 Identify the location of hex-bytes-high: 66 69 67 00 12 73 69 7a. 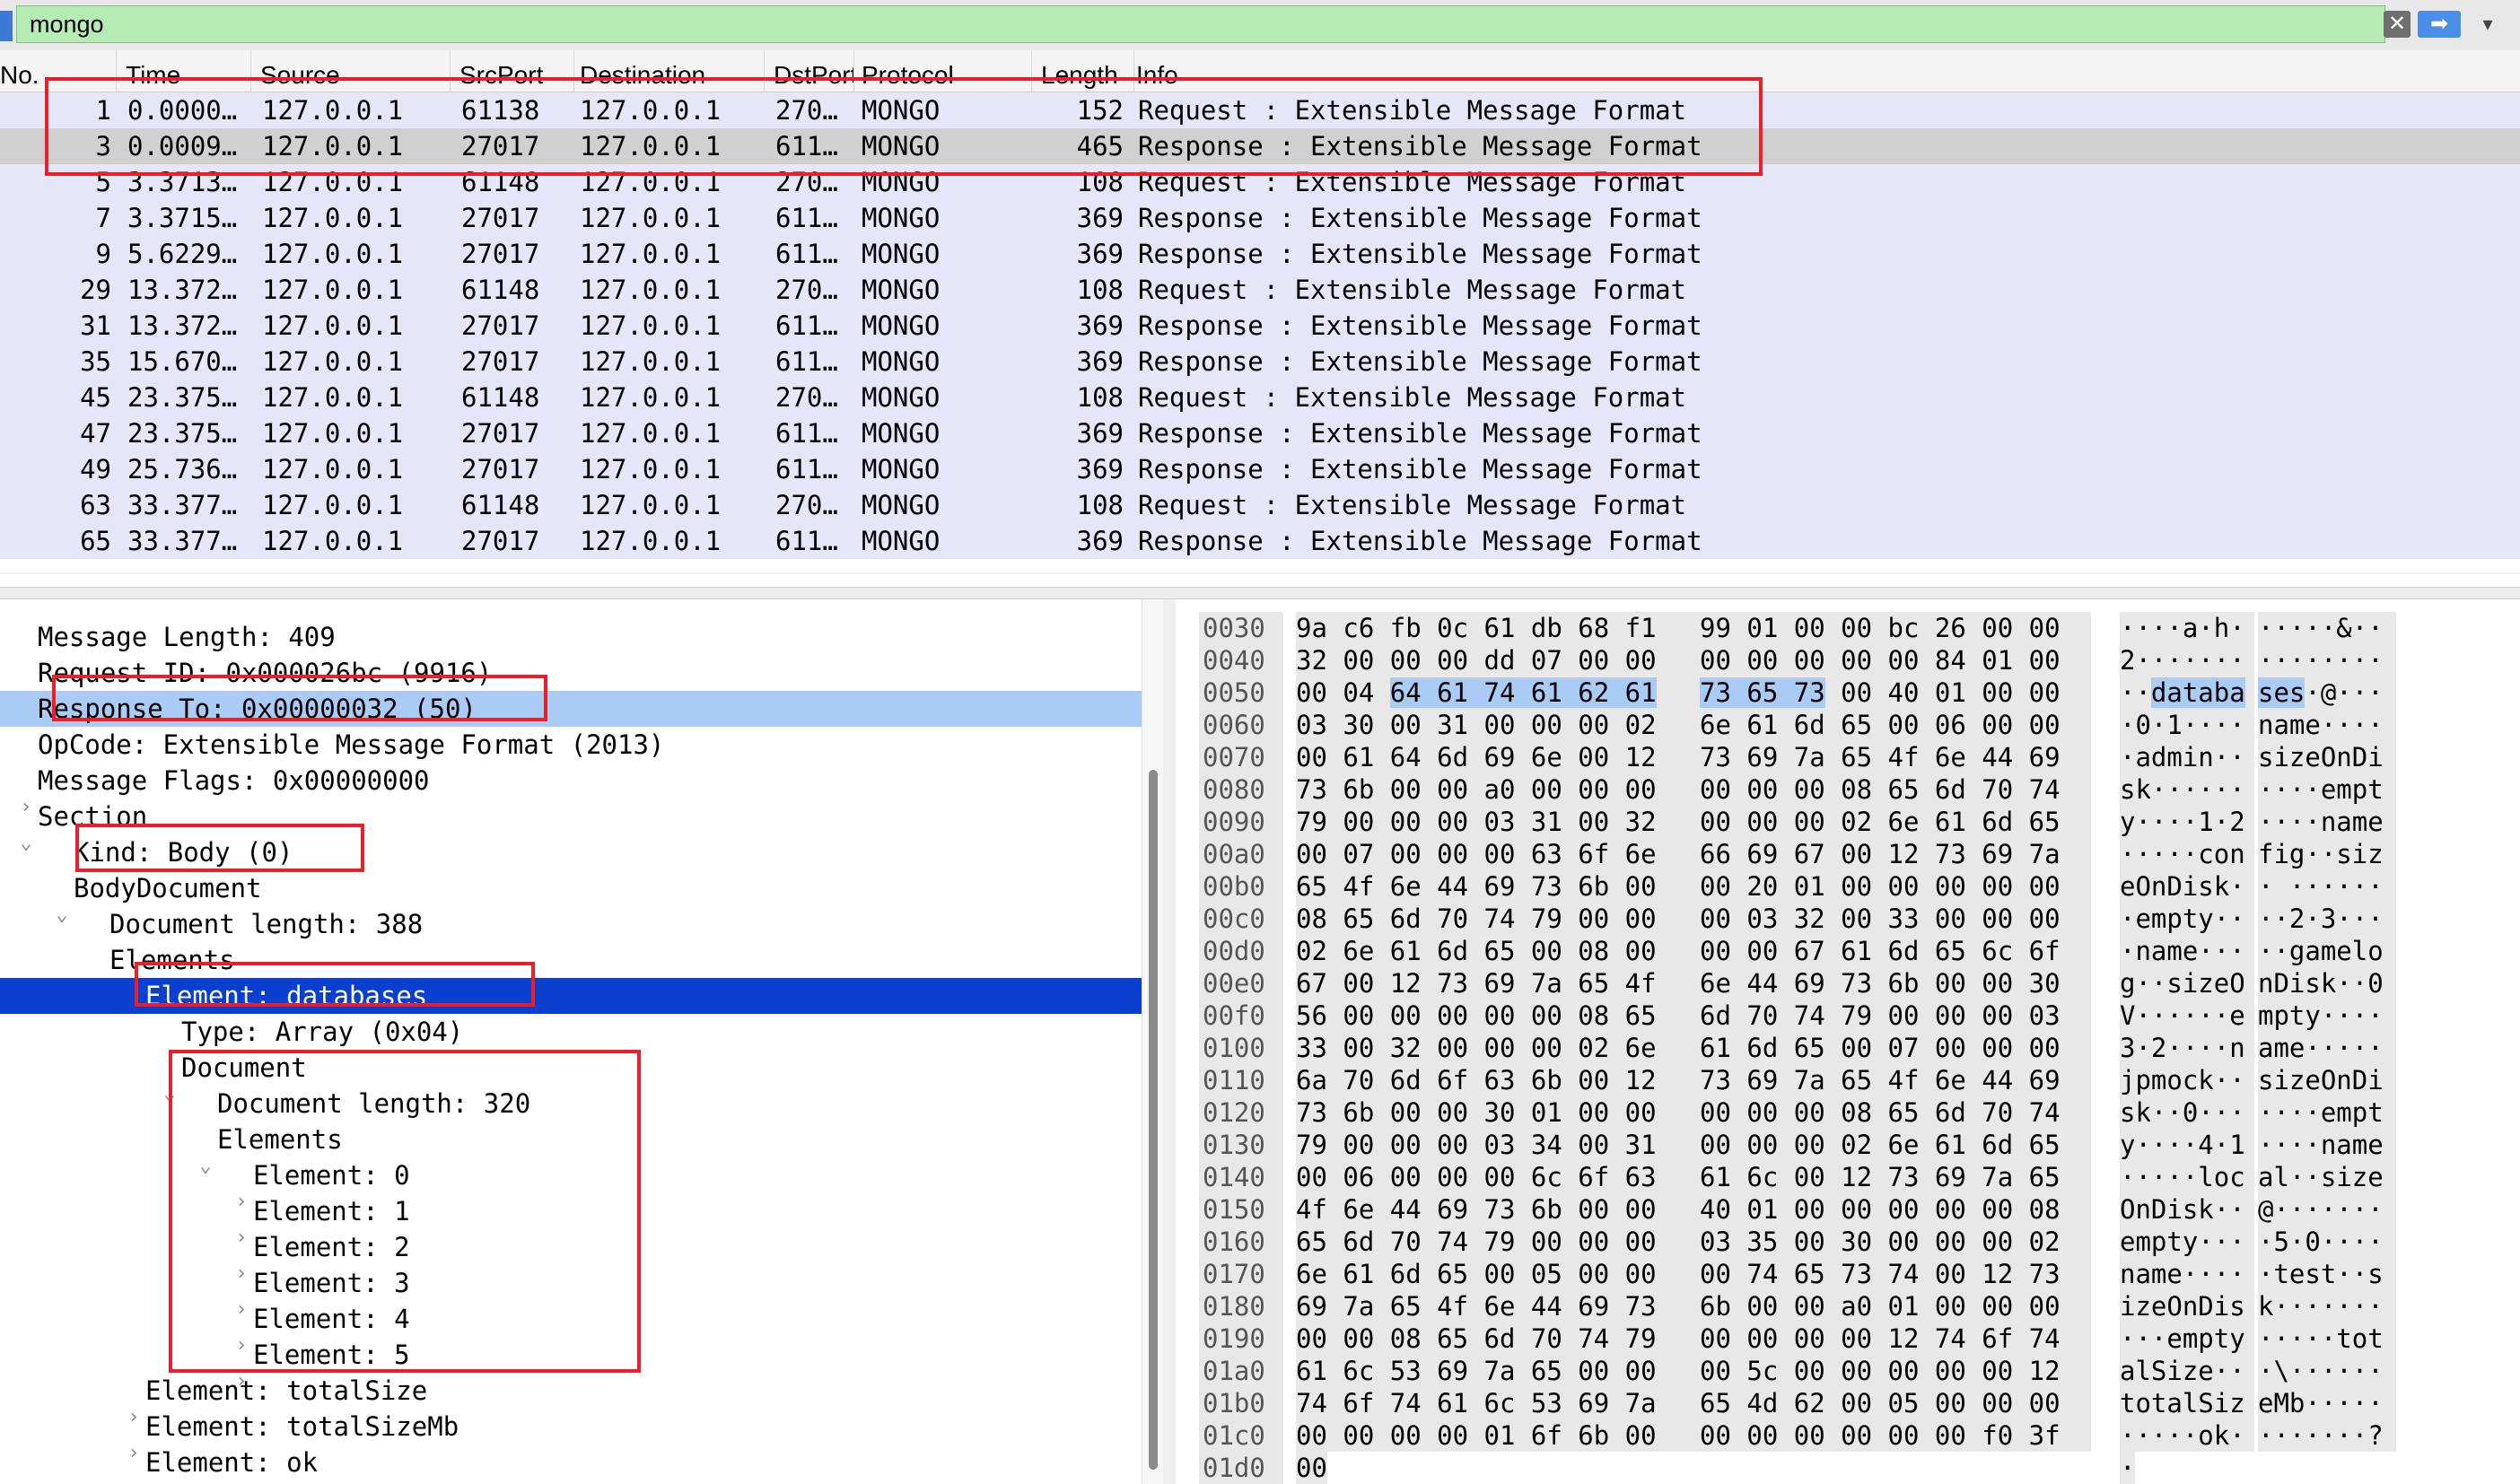
(1895, 854).